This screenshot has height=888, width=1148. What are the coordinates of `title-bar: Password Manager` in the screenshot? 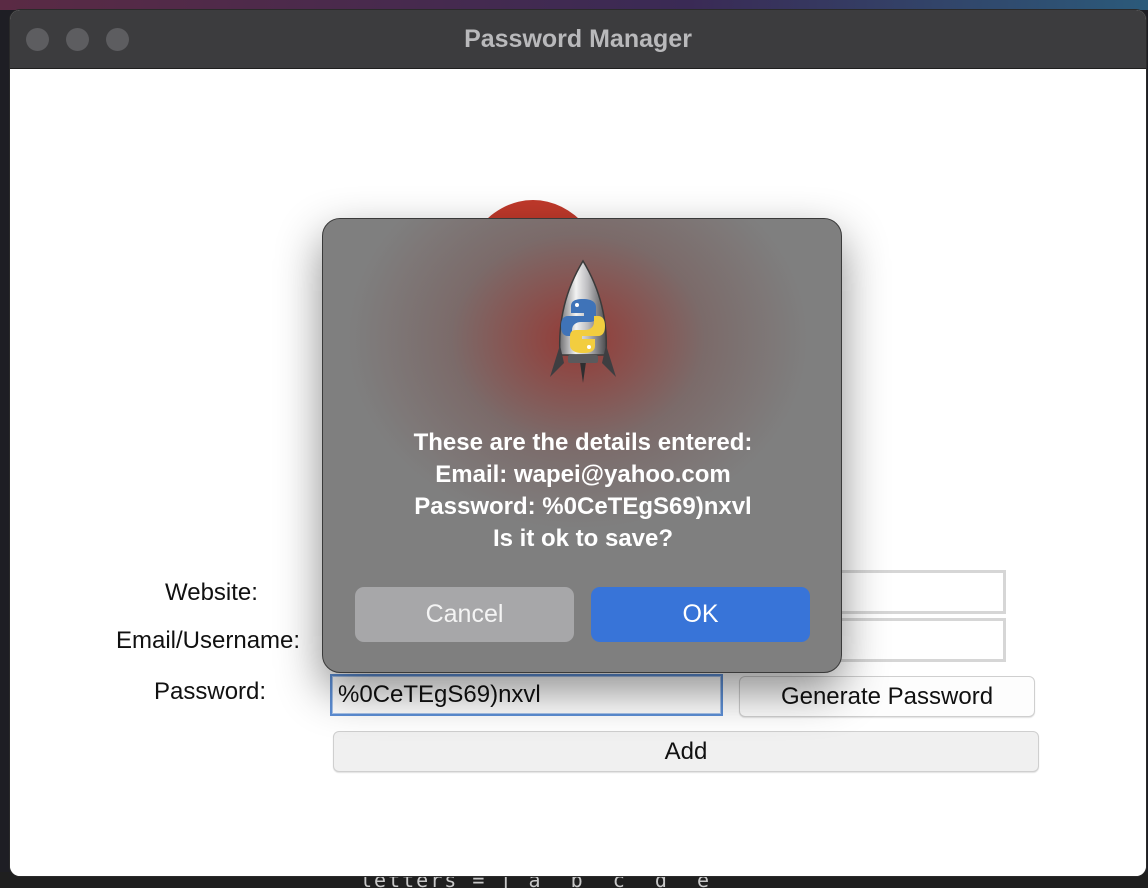 It's located at (578, 39).